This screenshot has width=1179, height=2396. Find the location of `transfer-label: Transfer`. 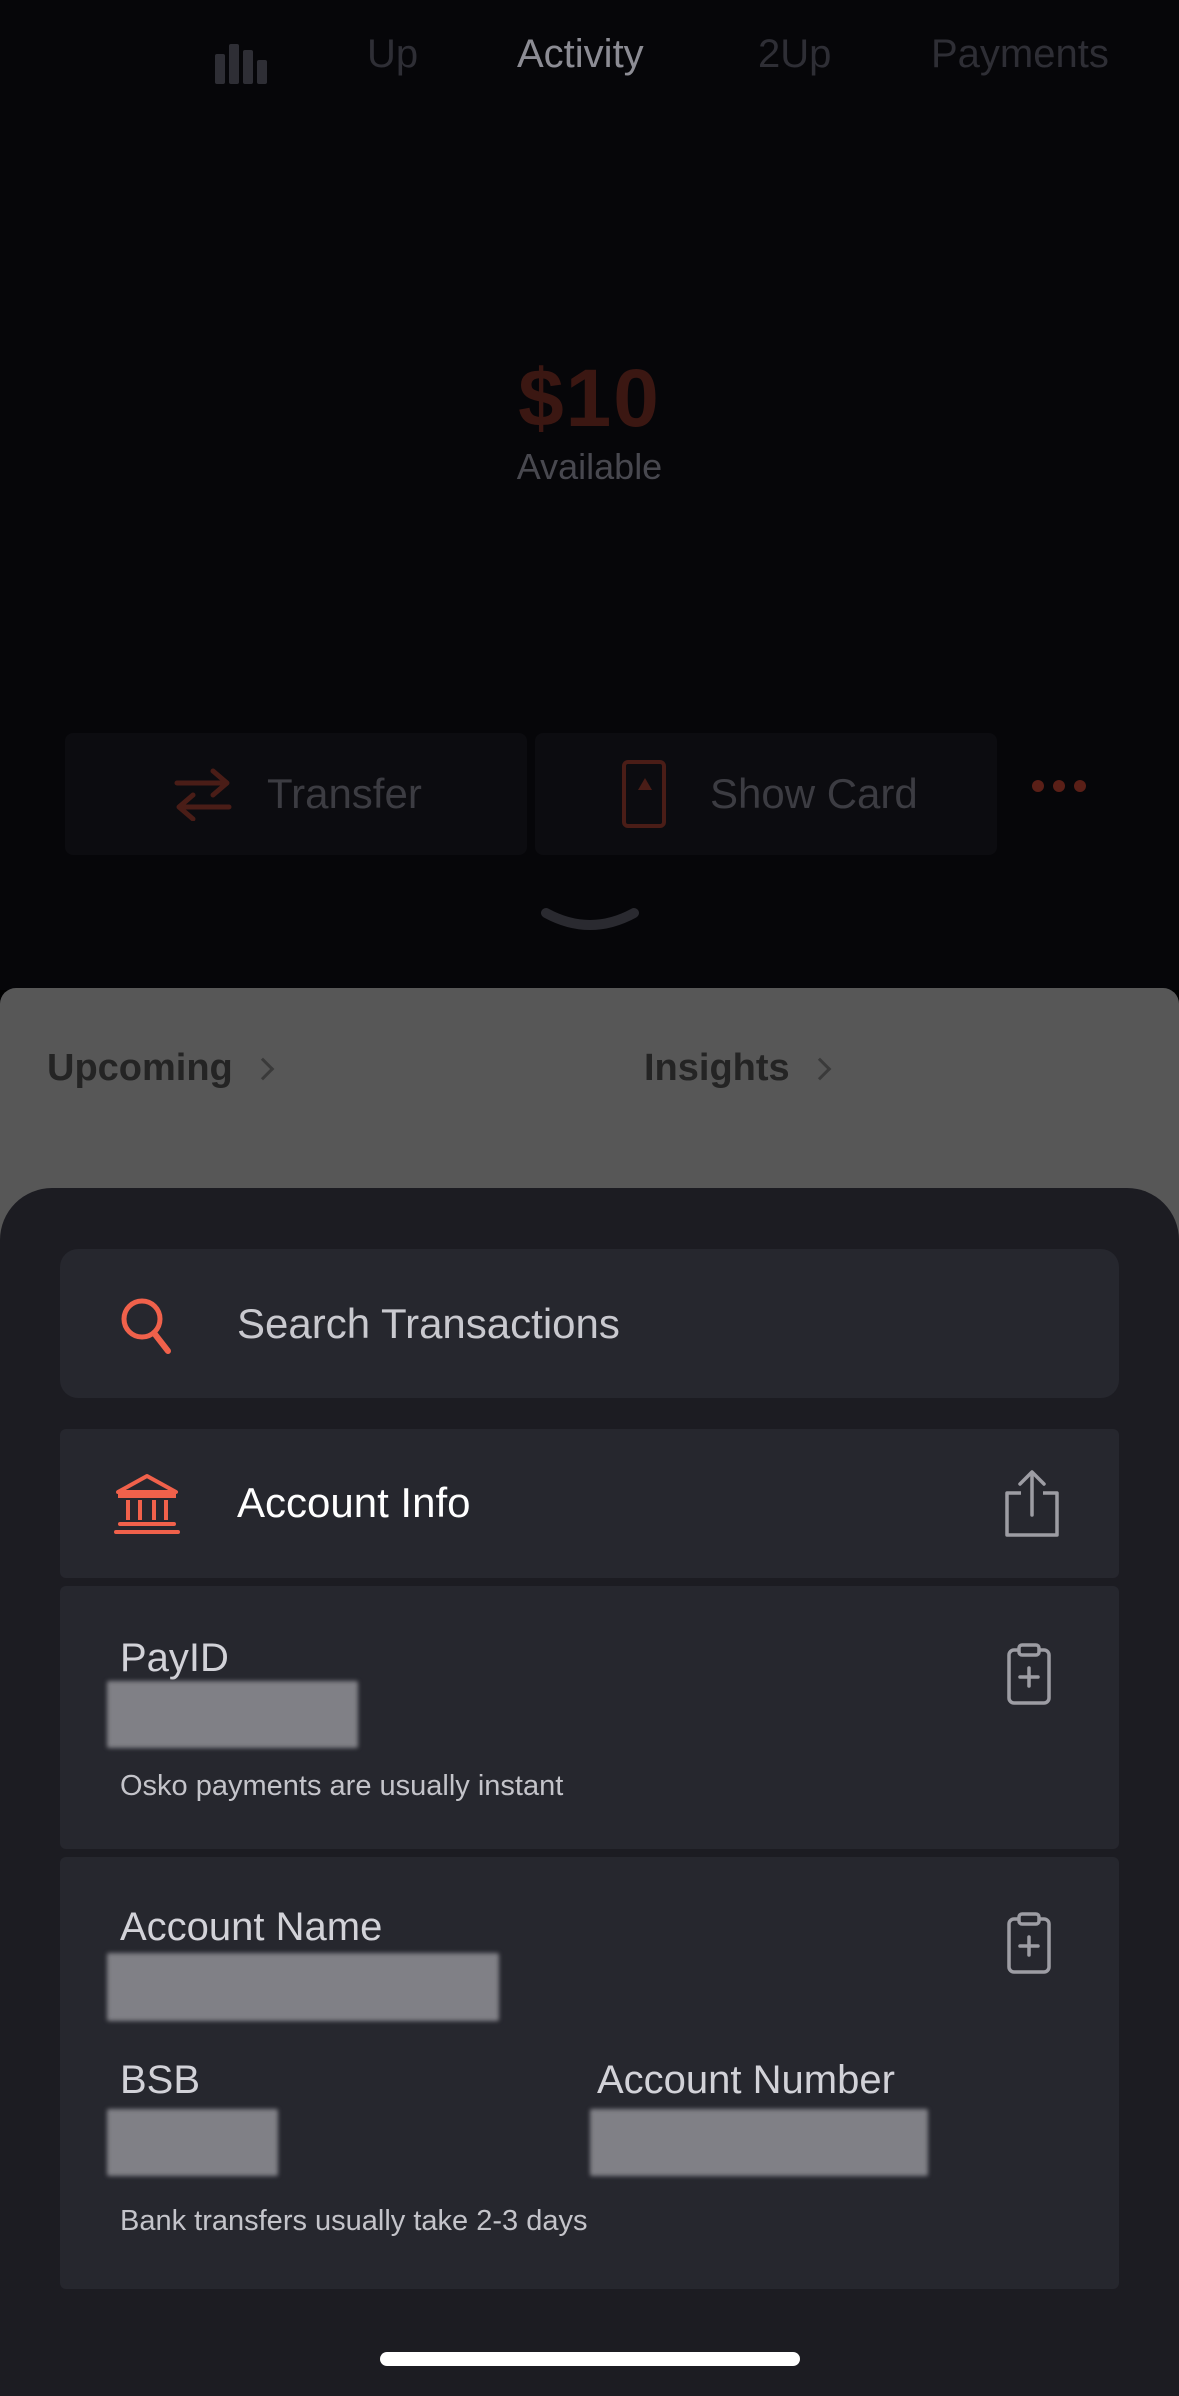

transfer-label: Transfer is located at coordinates (344, 793).